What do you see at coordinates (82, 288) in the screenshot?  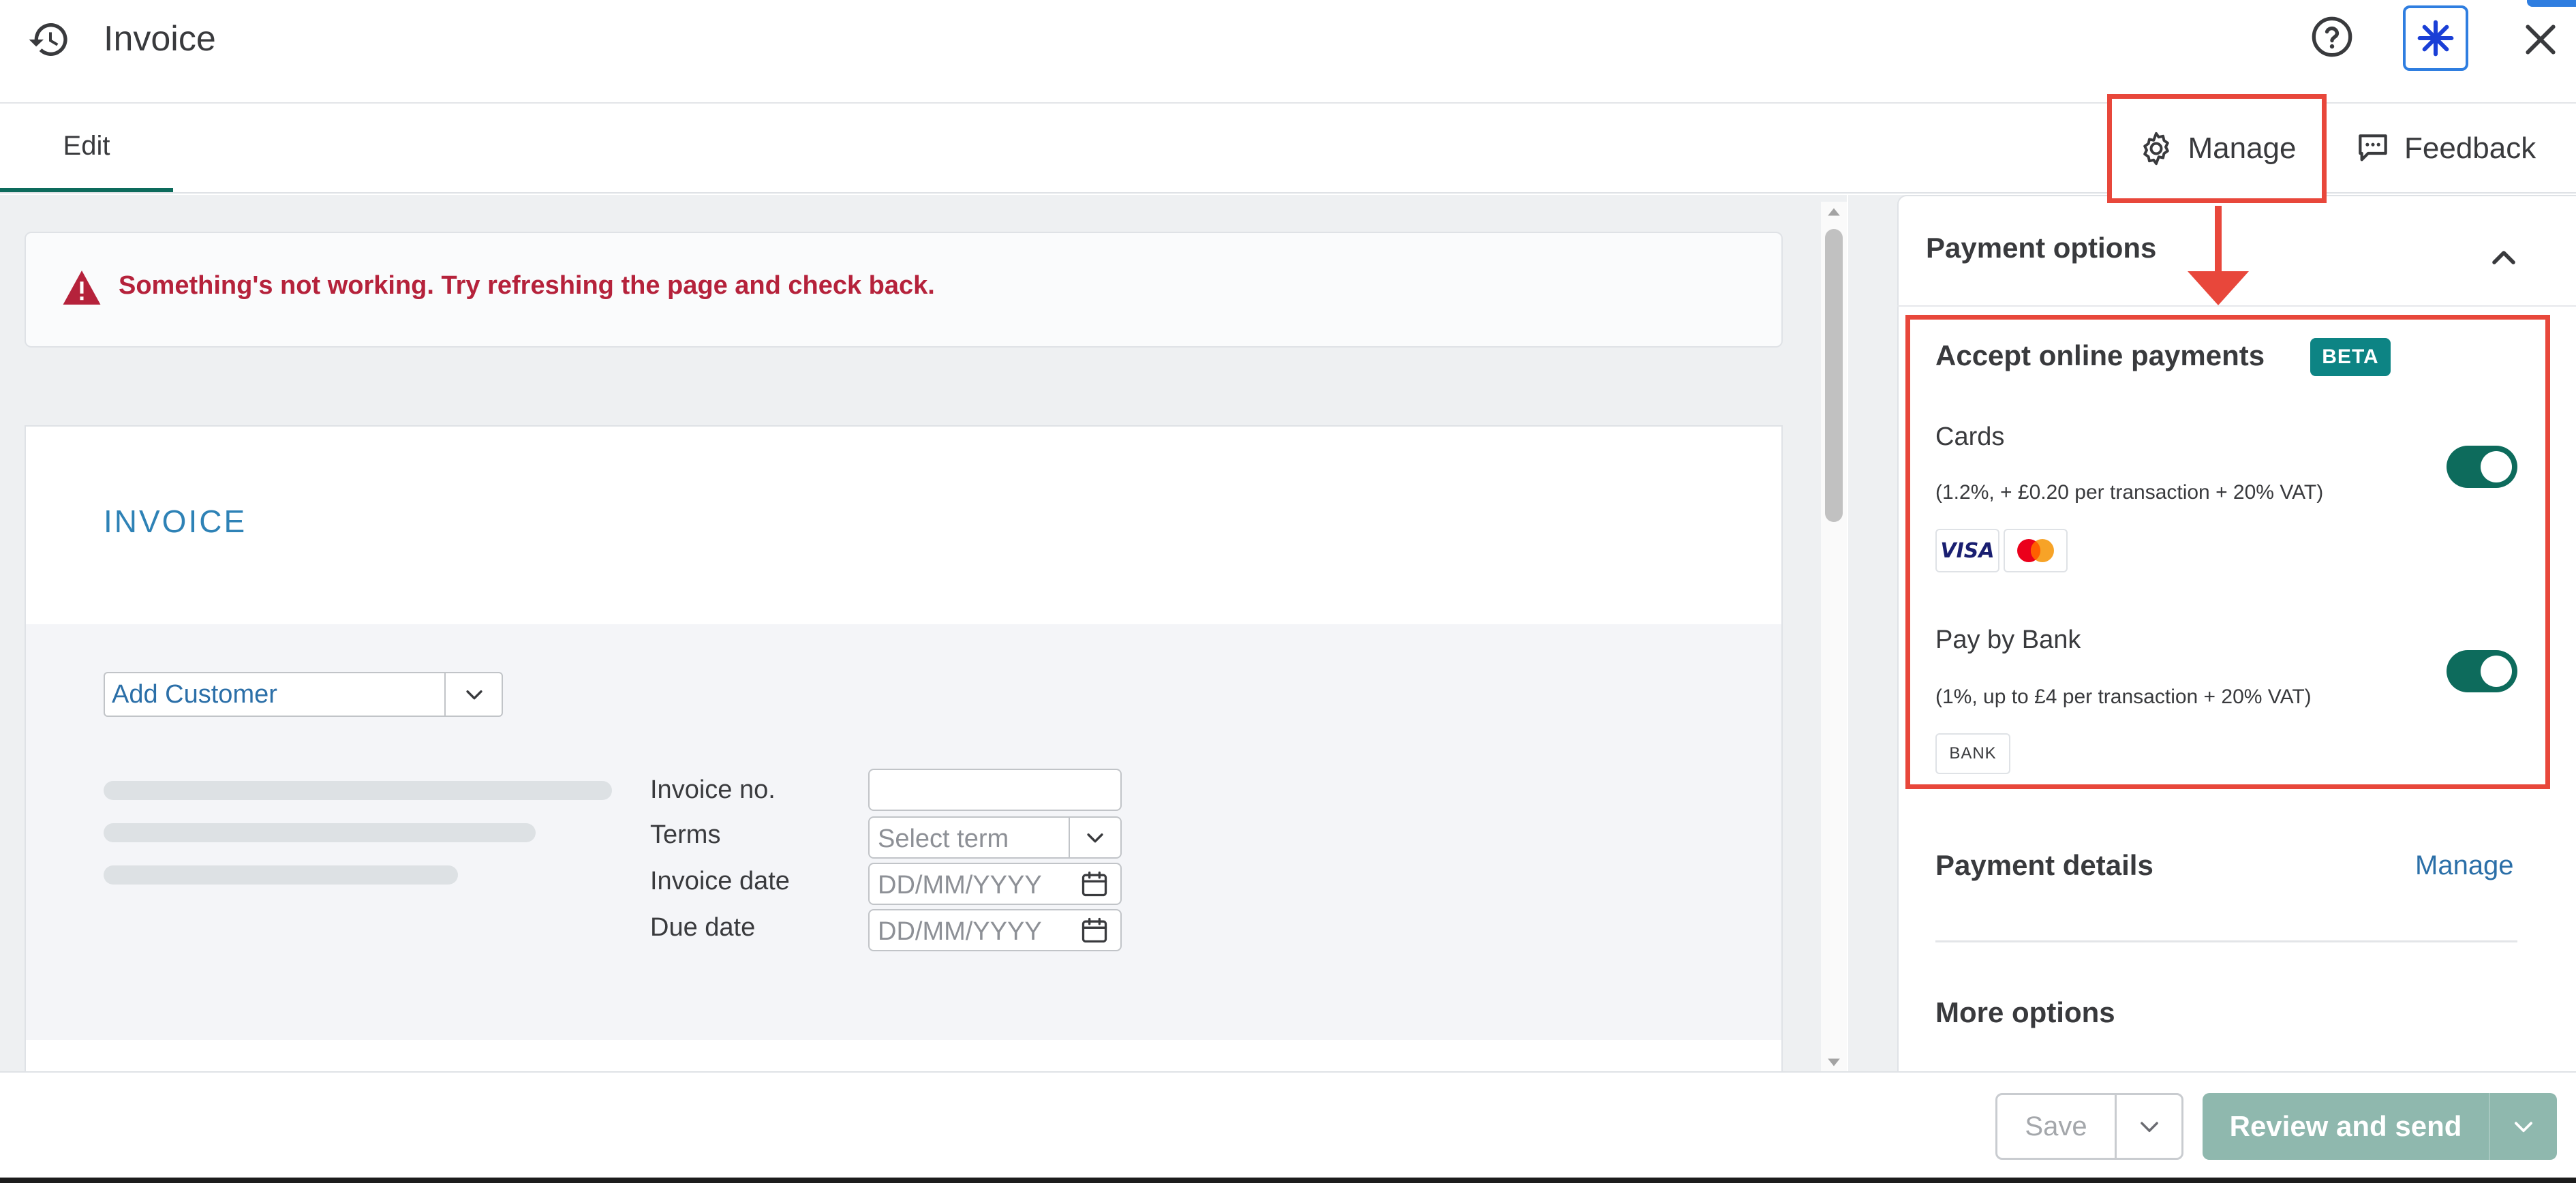 I see `warning-icon` at bounding box center [82, 288].